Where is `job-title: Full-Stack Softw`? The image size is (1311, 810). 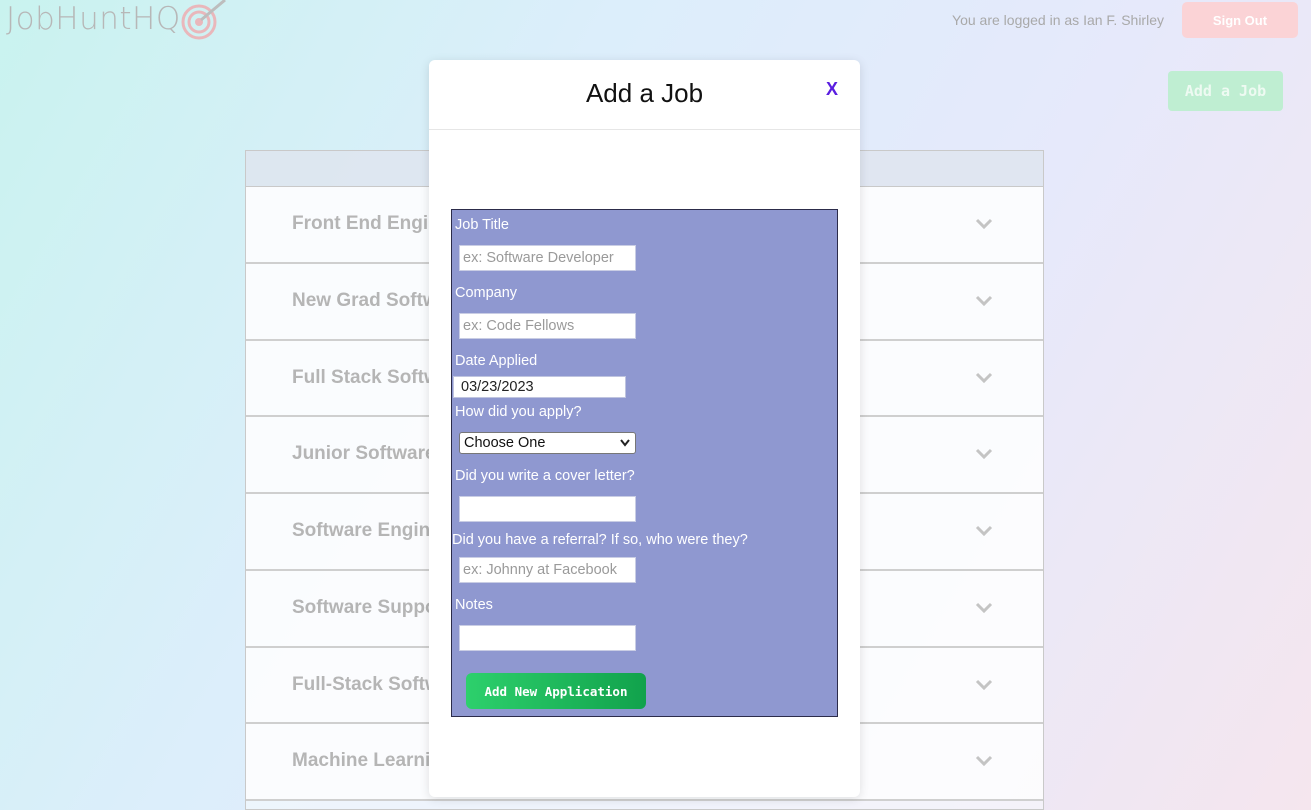 job-title: Full-Stack Softw is located at coordinates (366, 684).